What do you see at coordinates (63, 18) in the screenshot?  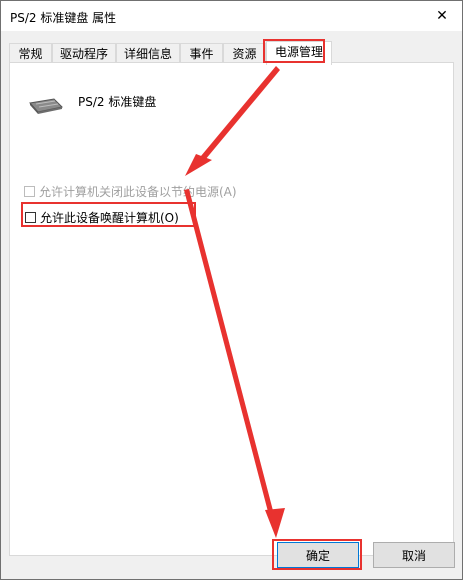 I see `window-title: PS/2 标准键盘 属性` at bounding box center [63, 18].